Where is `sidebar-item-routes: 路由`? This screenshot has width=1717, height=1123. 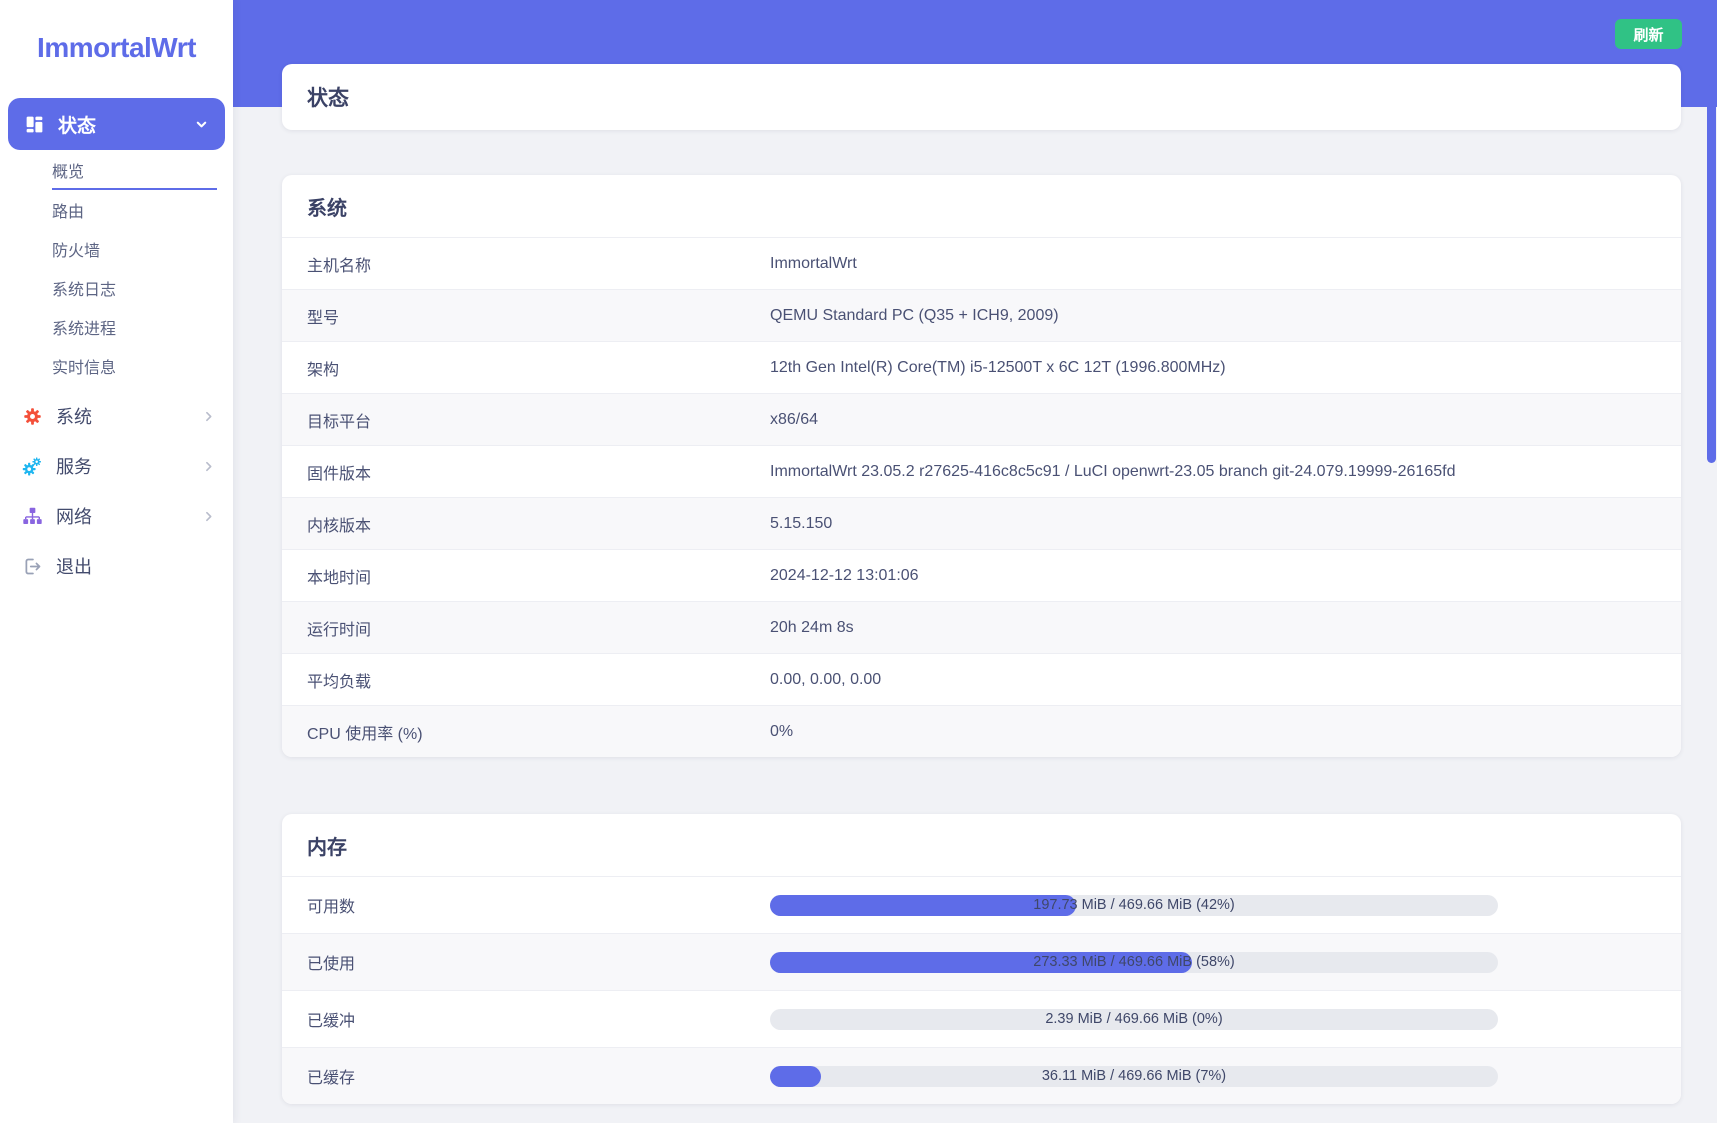
sidebar-item-routes: 路由 is located at coordinates (134, 209).